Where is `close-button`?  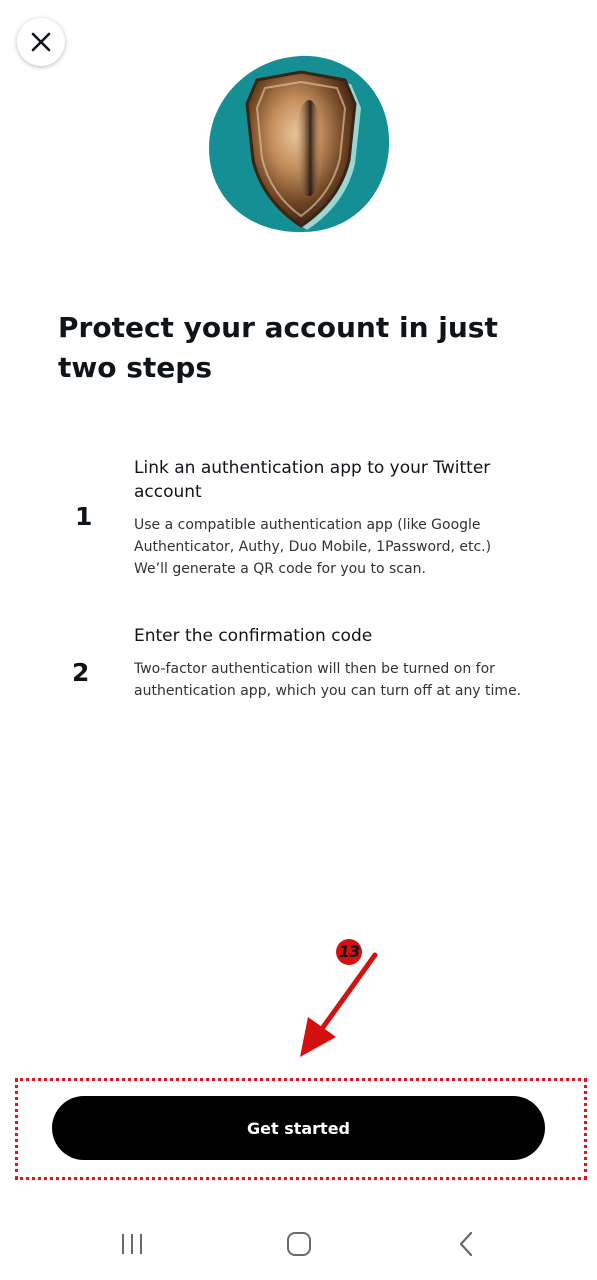
close-button is located at coordinates (41, 42).